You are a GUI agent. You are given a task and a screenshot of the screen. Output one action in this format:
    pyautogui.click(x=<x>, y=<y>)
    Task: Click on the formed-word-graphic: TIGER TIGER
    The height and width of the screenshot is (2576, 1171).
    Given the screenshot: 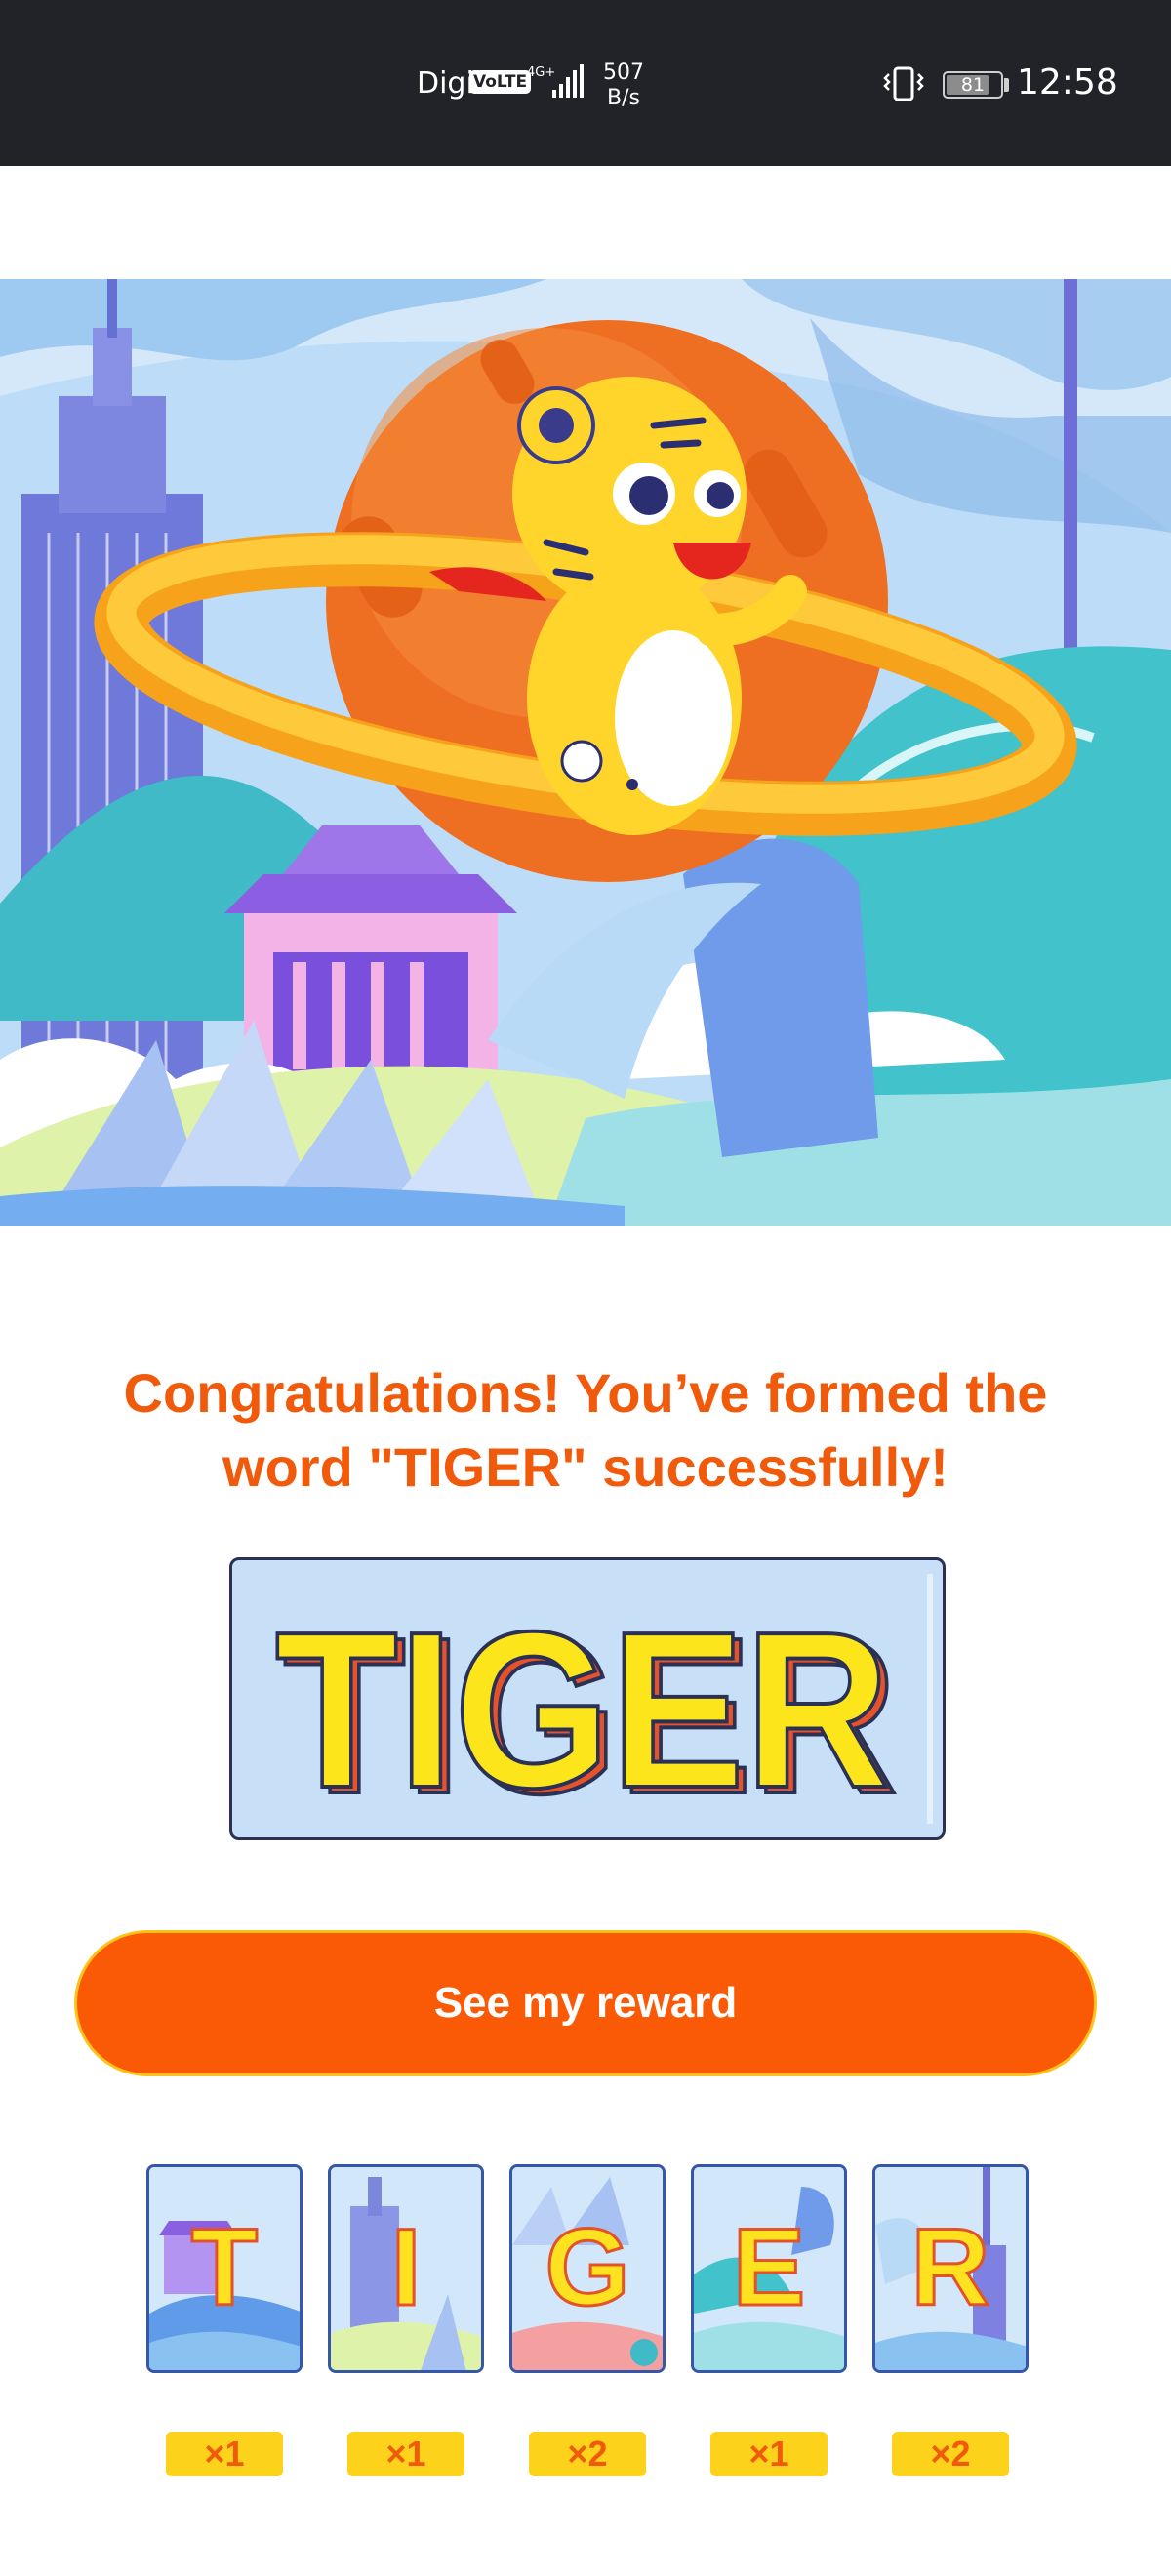 What is the action you would take?
    pyautogui.click(x=586, y=1711)
    